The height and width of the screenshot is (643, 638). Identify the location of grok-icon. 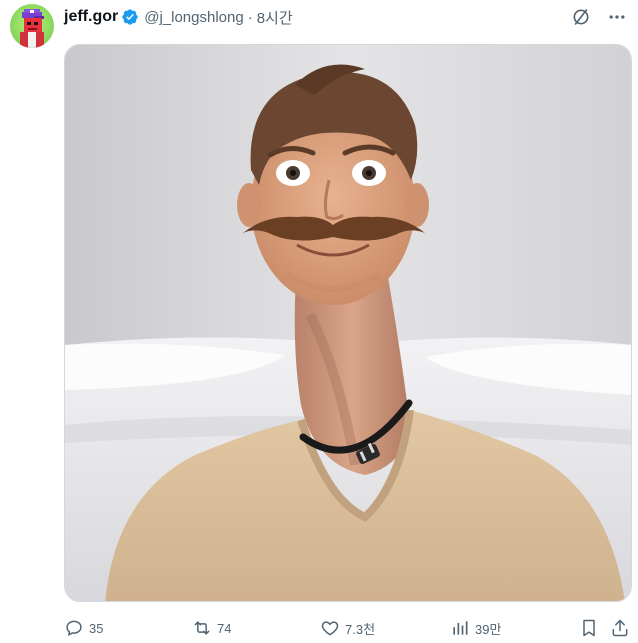
(581, 17).